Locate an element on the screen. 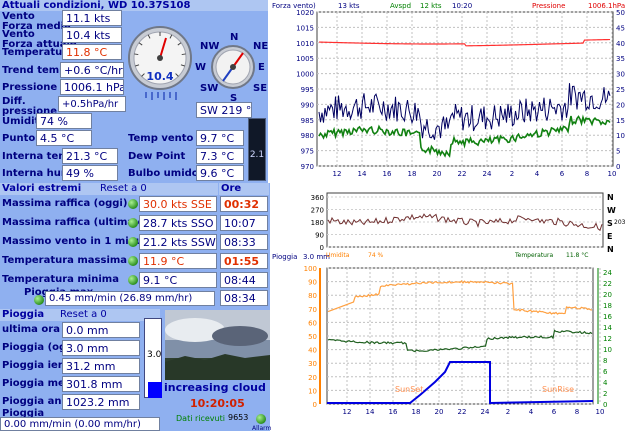 The image size is (640, 432). dewpoint-value: 4.5 °C is located at coordinates (64, 138).